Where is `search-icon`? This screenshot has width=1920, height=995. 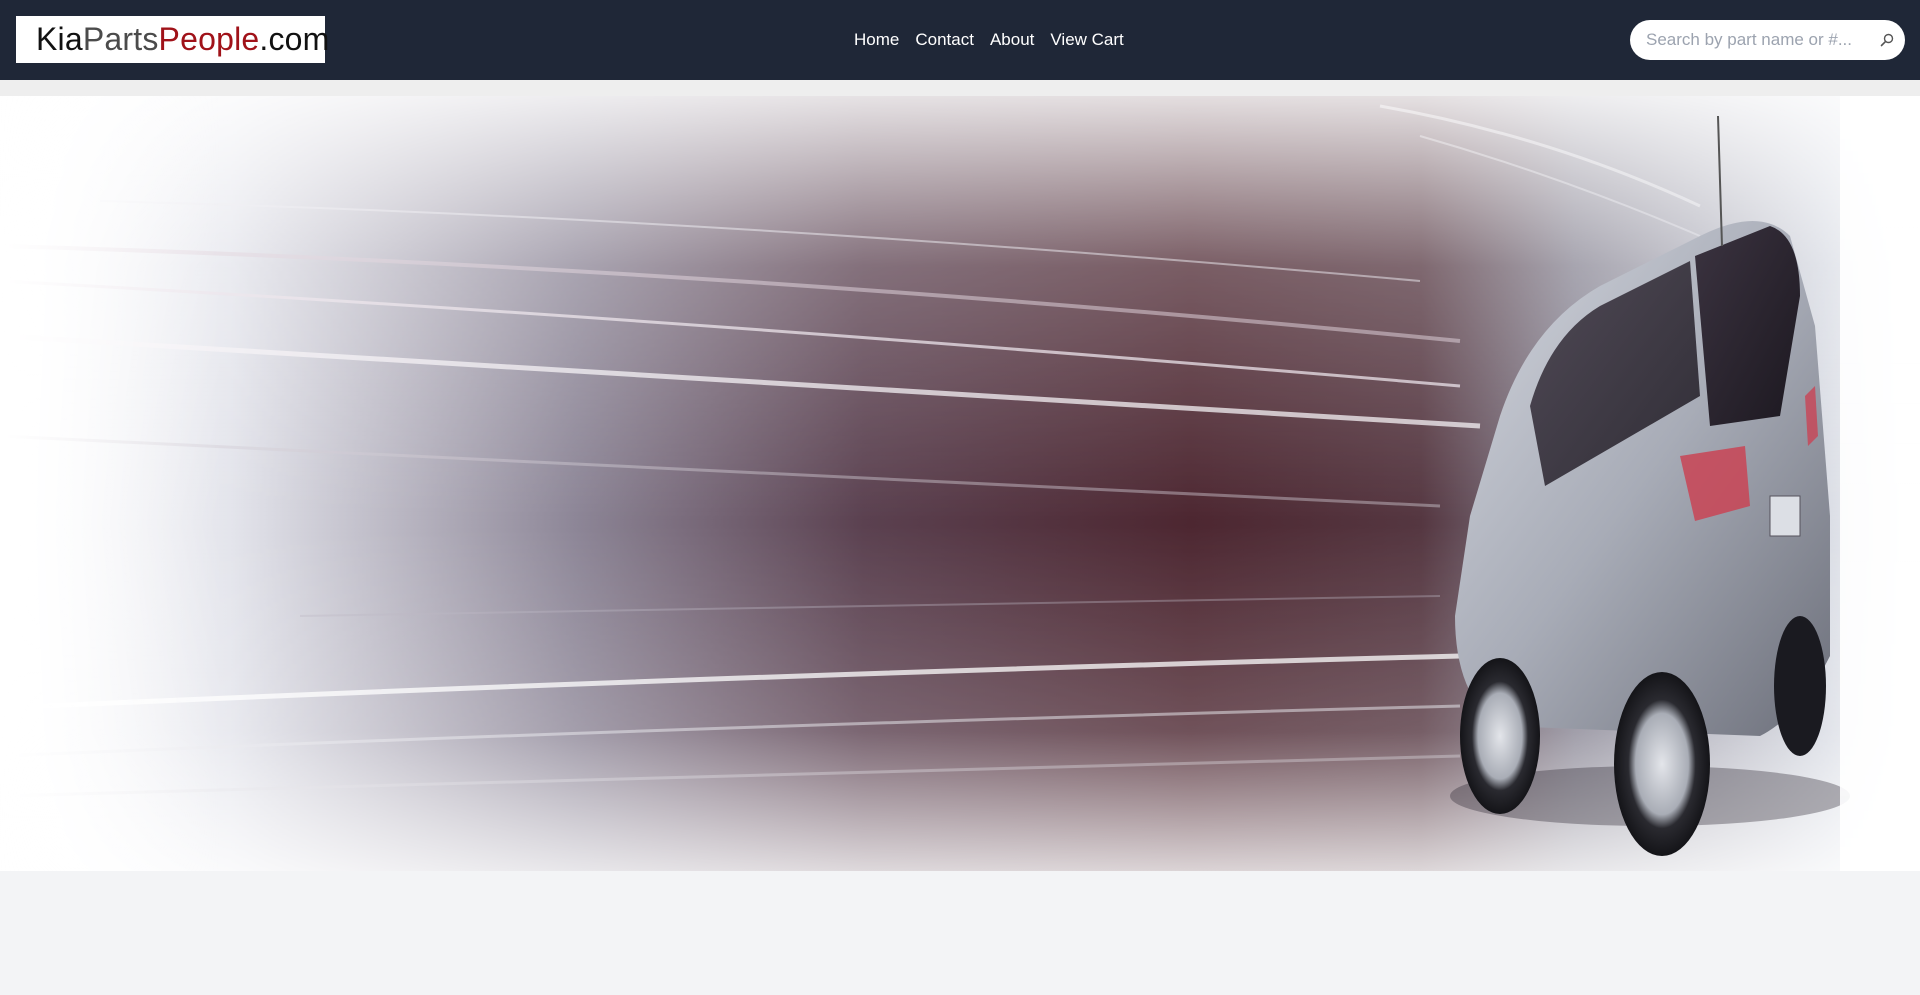 search-icon is located at coordinates (1887, 40).